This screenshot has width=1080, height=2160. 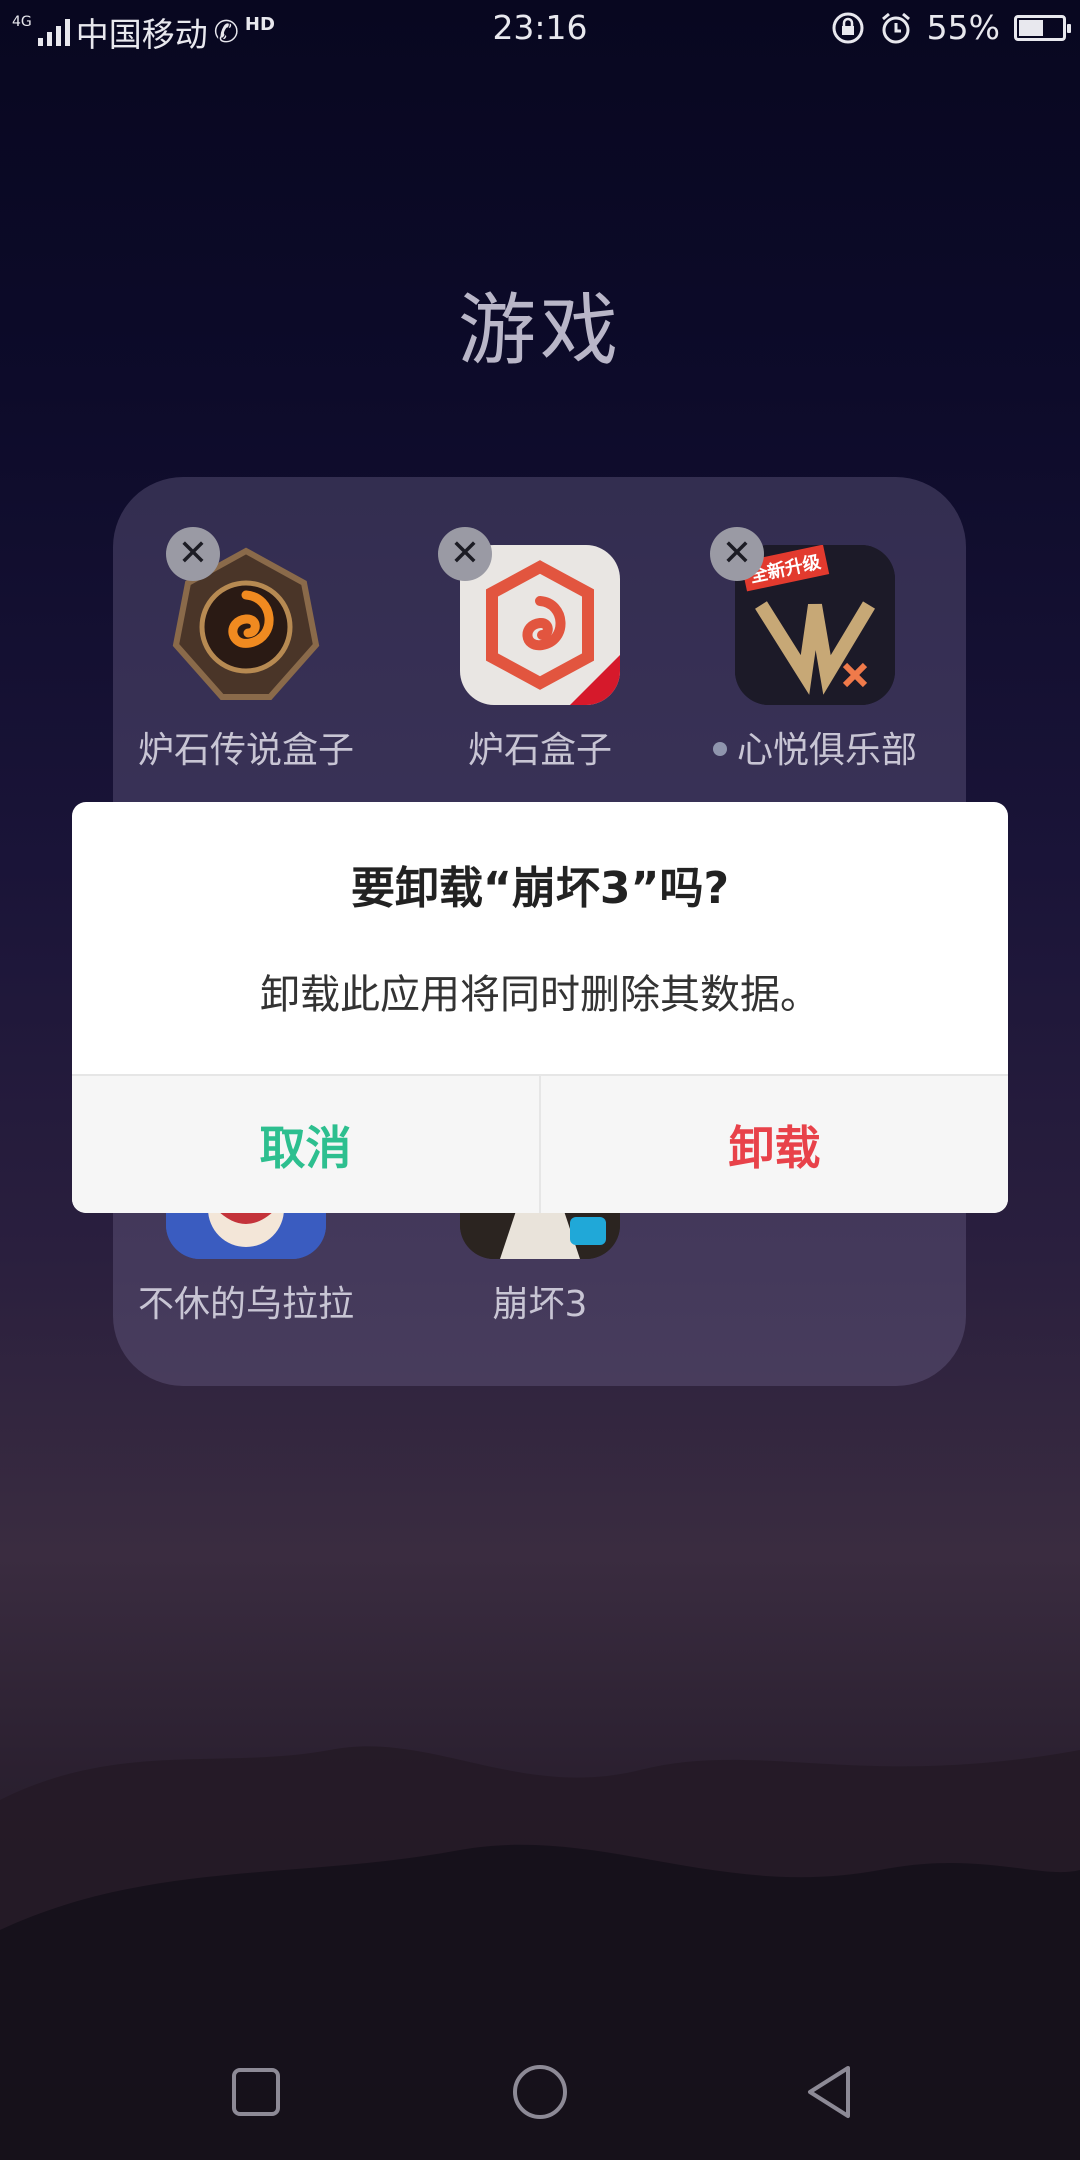 What do you see at coordinates (719, 749) in the screenshot?
I see `new-app-dot` at bounding box center [719, 749].